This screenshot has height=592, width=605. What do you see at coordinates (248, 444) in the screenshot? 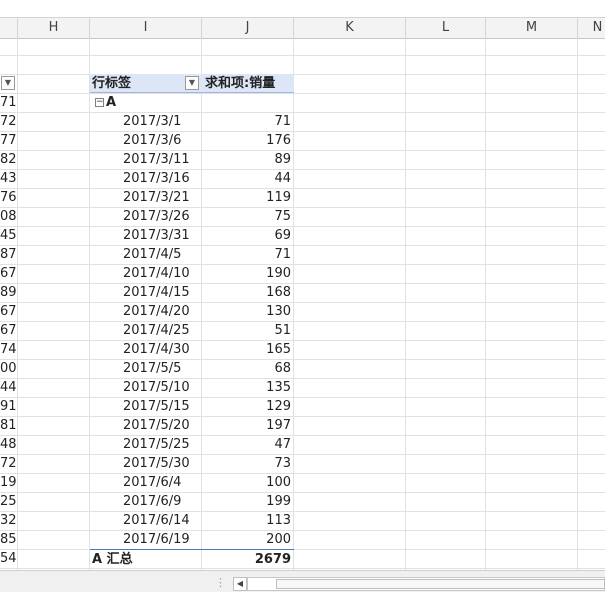
I see `pivot-row-value: 47` at bounding box center [248, 444].